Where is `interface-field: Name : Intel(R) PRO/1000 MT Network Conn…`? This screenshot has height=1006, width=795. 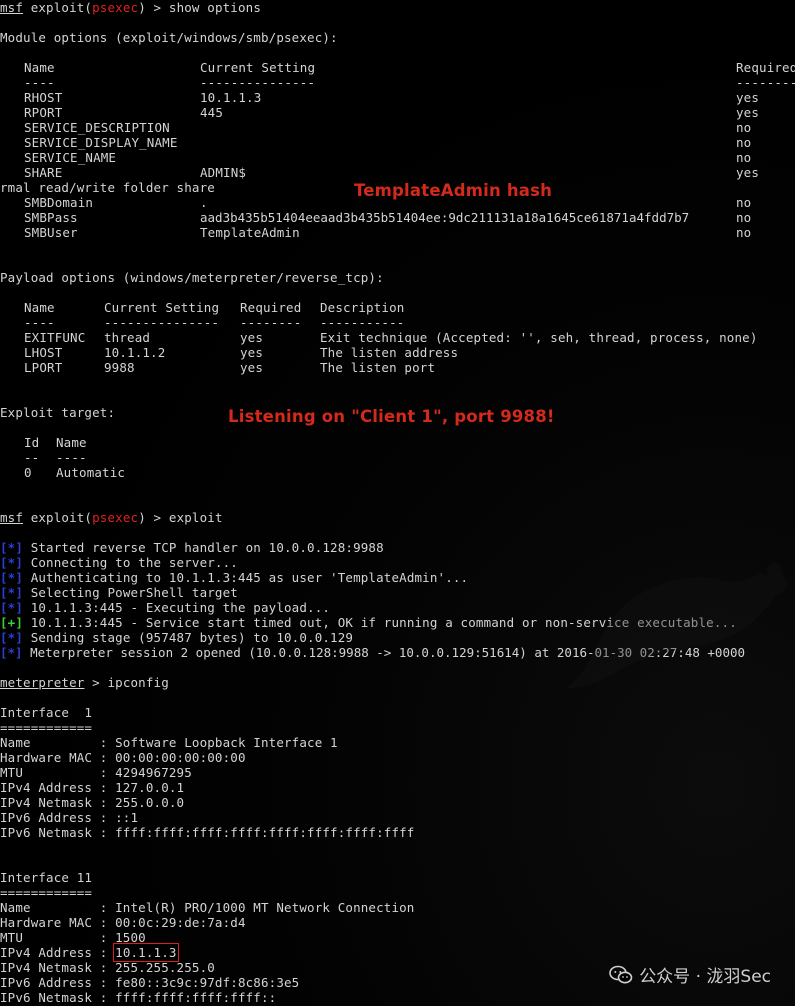
interface-field: Name : Intel(R) PRO/1000 MT Network Conn… is located at coordinates (207, 907).